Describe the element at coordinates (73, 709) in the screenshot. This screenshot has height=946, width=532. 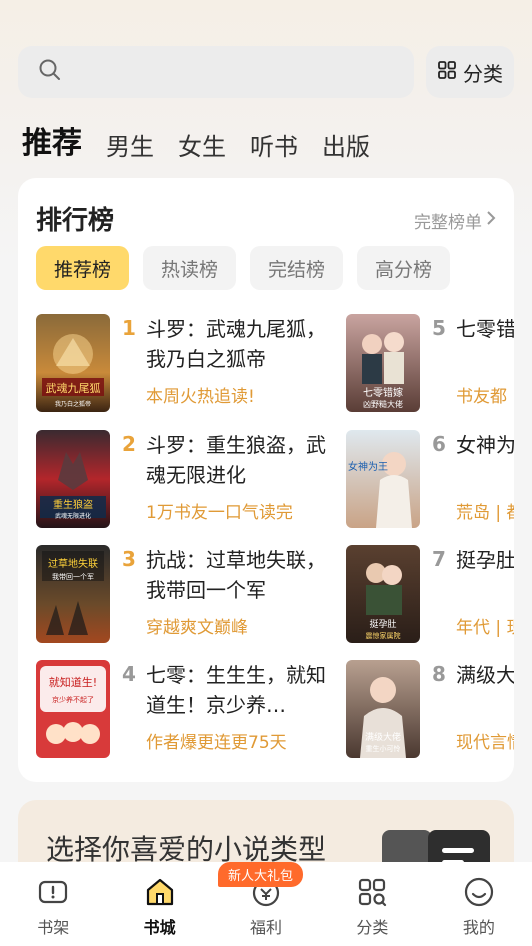
I see `book-cover: 就知道生! 京少养不起了` at that location.